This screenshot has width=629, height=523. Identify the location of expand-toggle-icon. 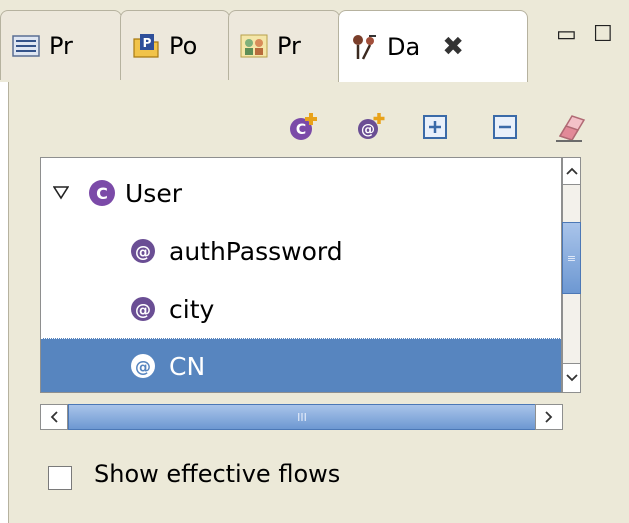
(63, 193).